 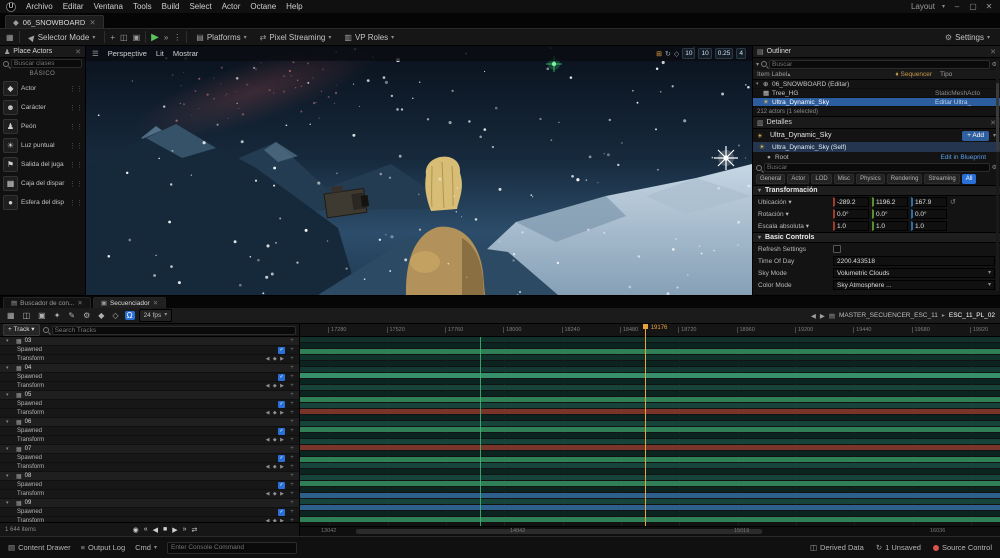 What do you see at coordinates (42, 164) in the screenshot?
I see `place-actor-salida-del-juga: ⚑ Salida del juga ⋮⋮` at bounding box center [42, 164].